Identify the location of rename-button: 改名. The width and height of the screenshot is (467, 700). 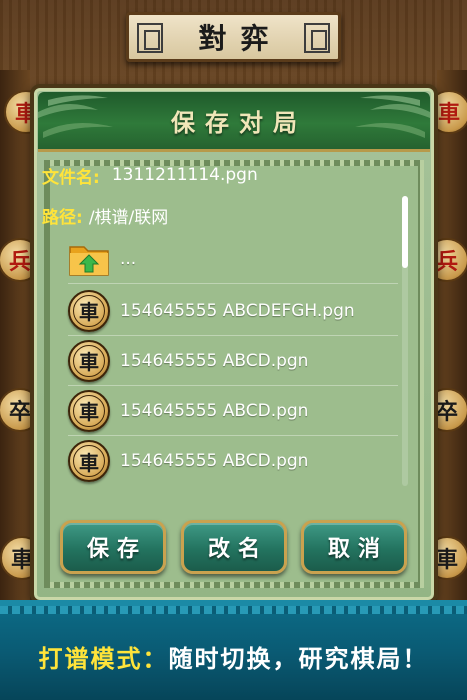
(234, 547).